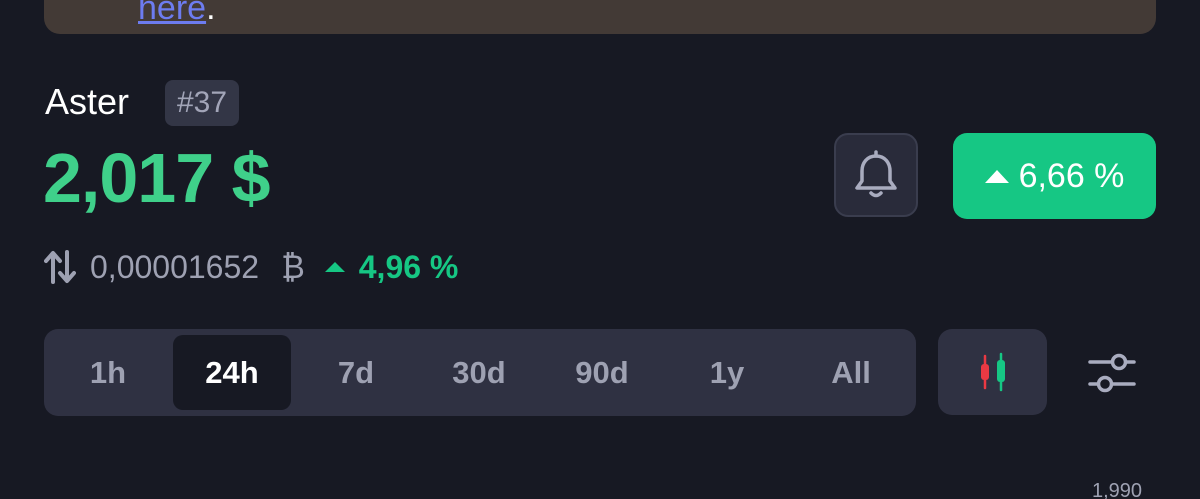 This screenshot has width=1200, height=499. I want to click on btc-symbol: ₿, so click(293, 266).